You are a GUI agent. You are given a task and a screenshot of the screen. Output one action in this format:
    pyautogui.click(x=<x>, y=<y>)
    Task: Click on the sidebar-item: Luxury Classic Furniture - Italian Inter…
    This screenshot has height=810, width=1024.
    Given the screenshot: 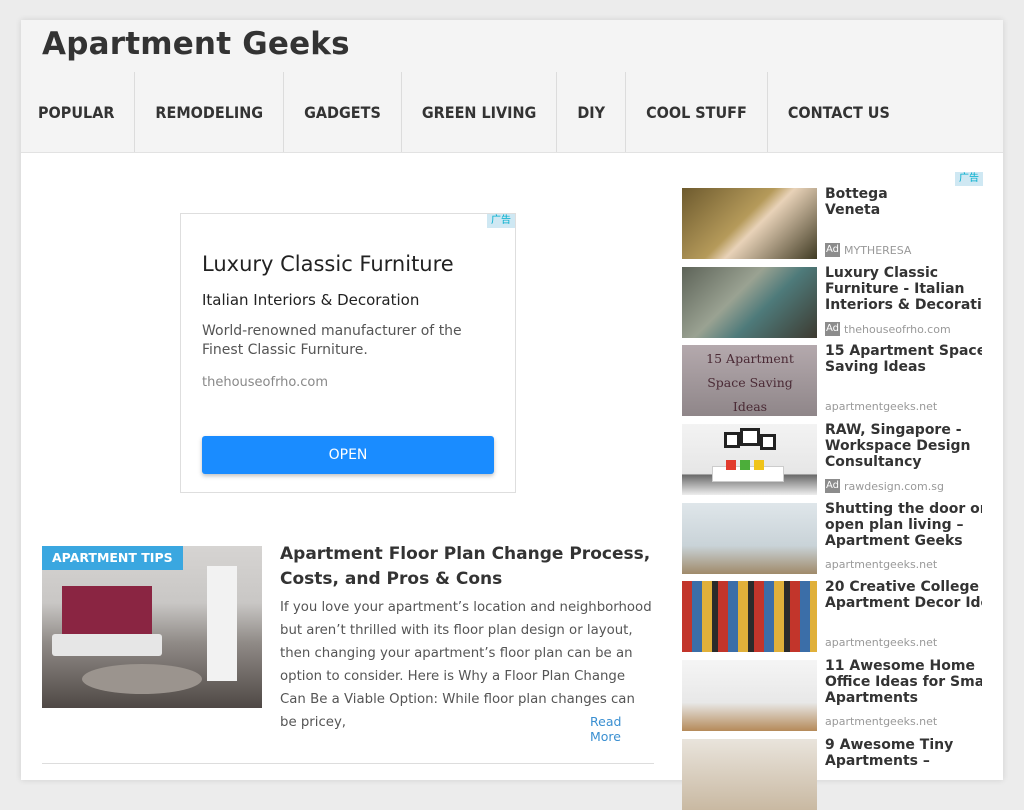 What is the action you would take?
    pyautogui.click(x=832, y=301)
    